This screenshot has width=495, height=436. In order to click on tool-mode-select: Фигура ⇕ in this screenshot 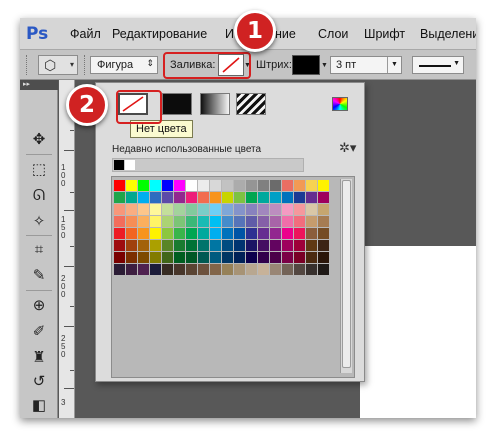, I will do `click(124, 65)`.